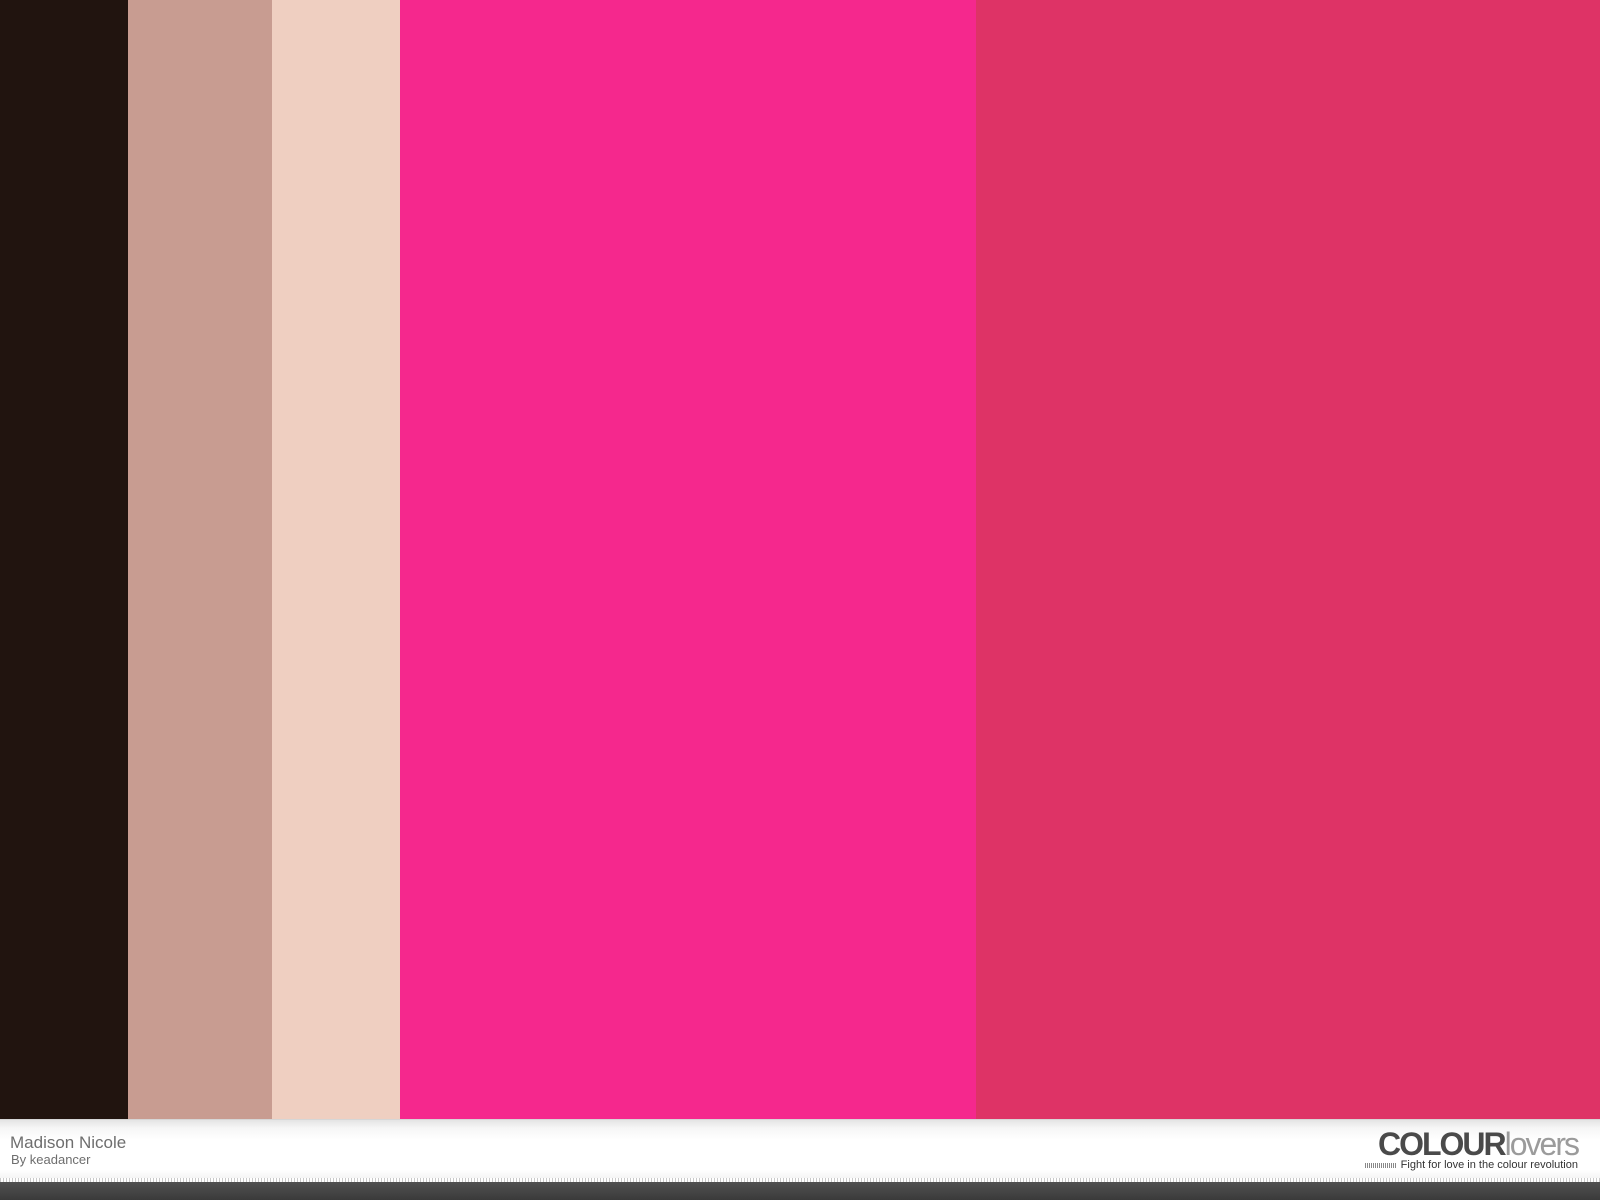 Image resolution: width=1600 pixels, height=1200 pixels. What do you see at coordinates (1442, 1144) in the screenshot?
I see `logo-wordmark-strong: COLOUR` at bounding box center [1442, 1144].